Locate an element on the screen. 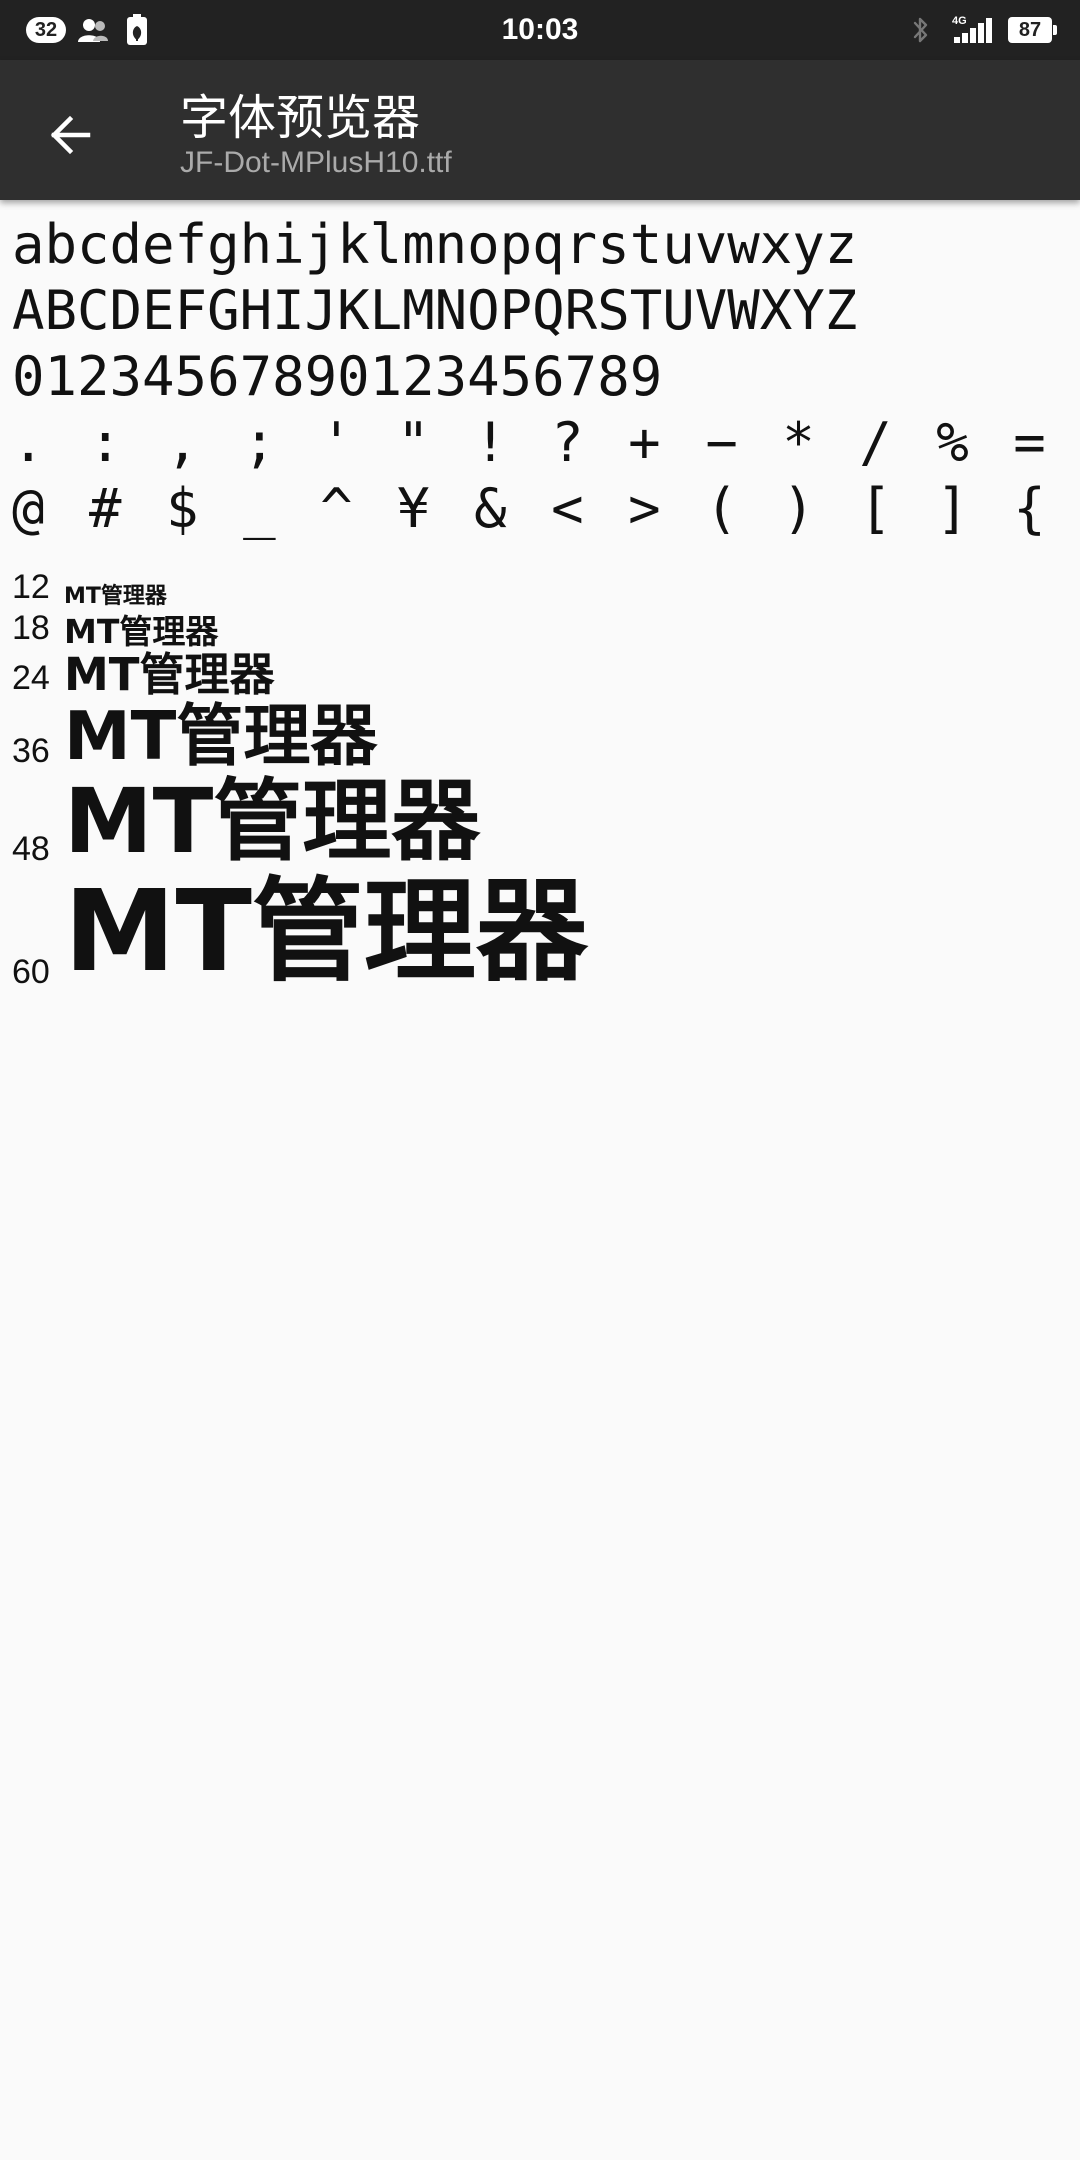 This screenshot has width=1080, height=2160. preview-digits: 01234567890123456789 is located at coordinates (337, 376).